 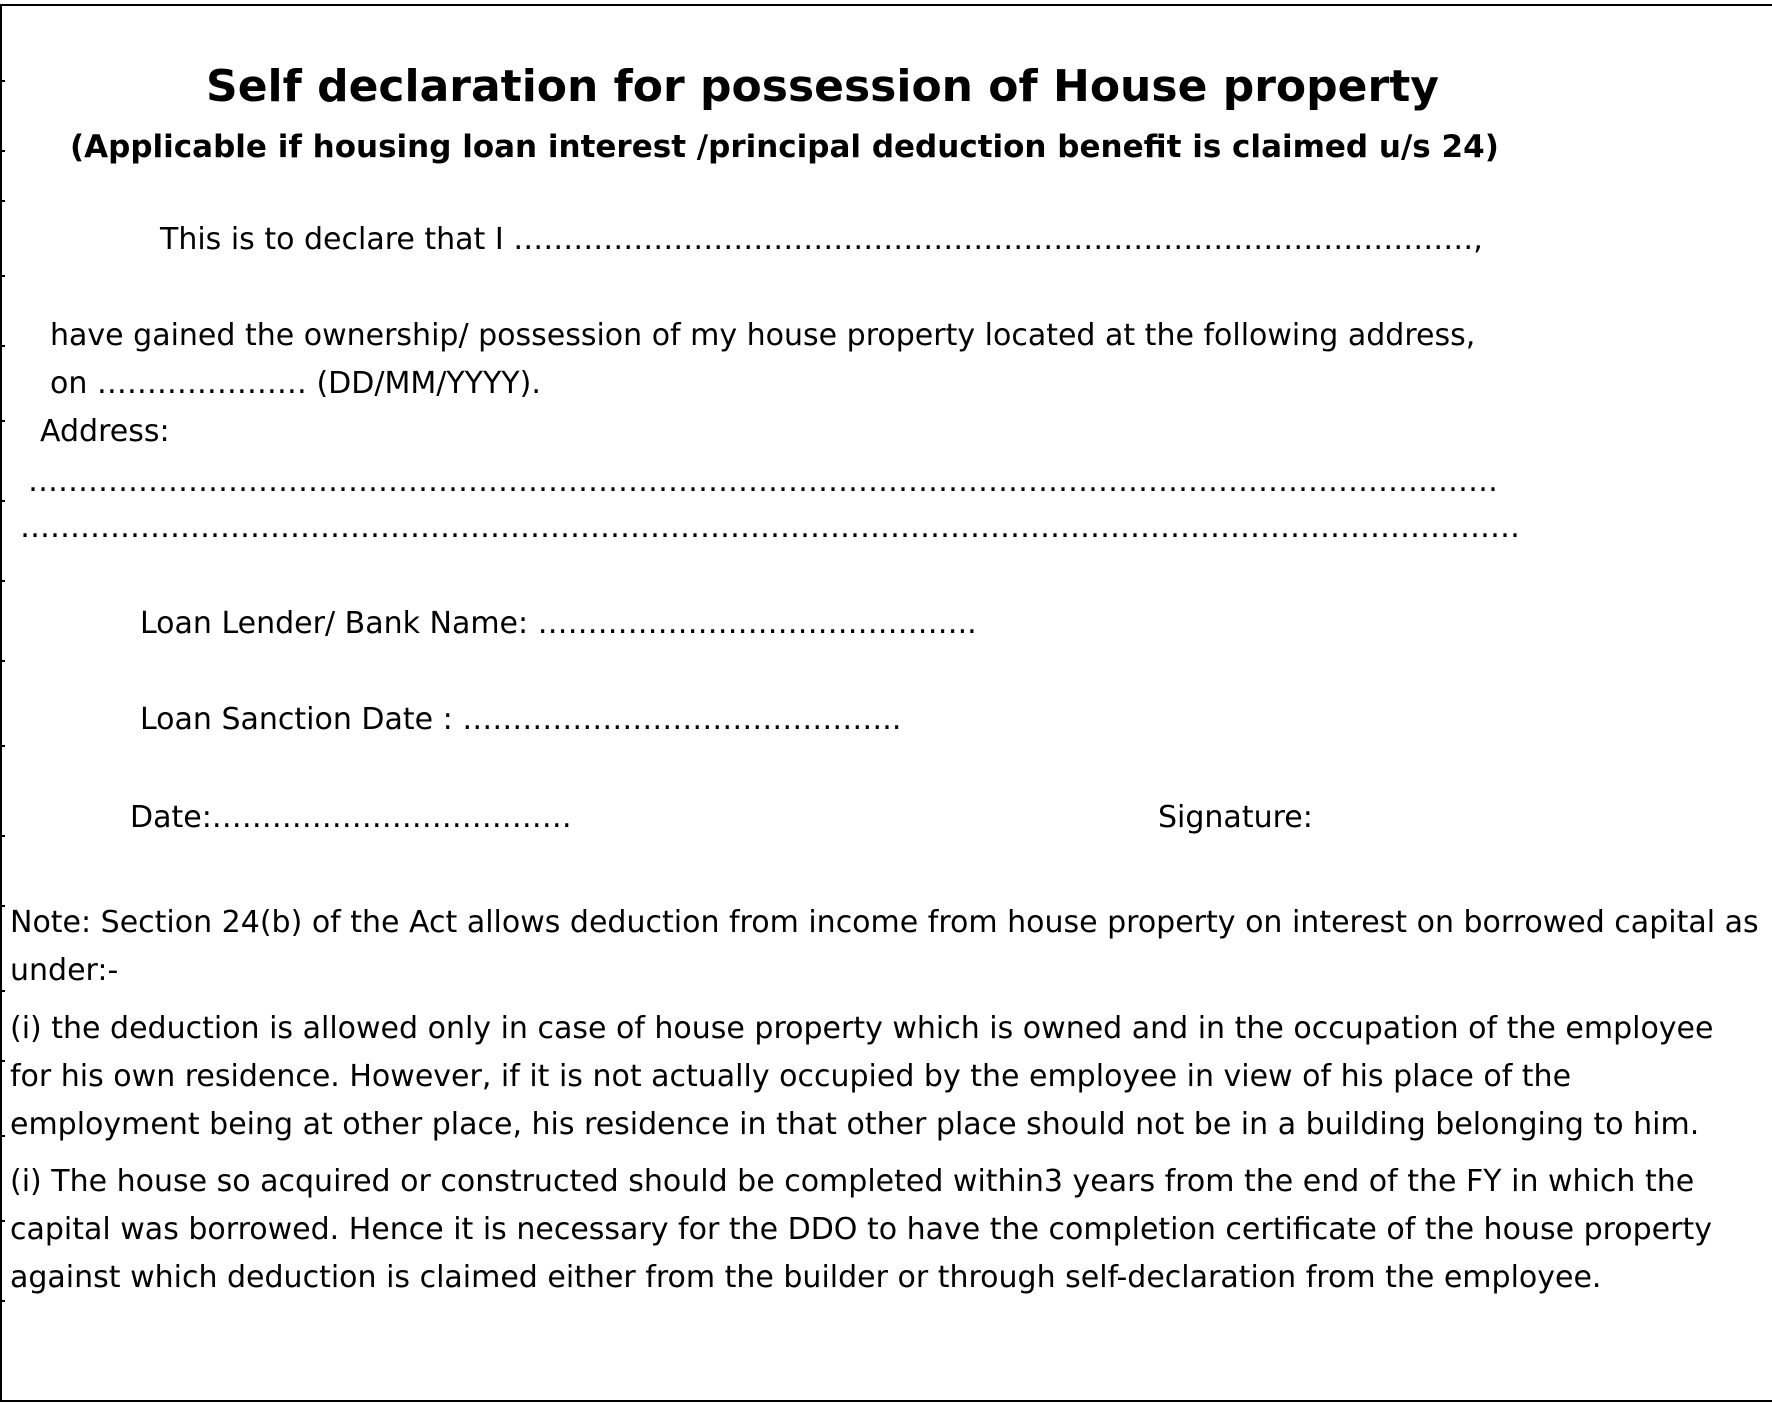 I want to click on page-border-top, so click(x=886, y=5).